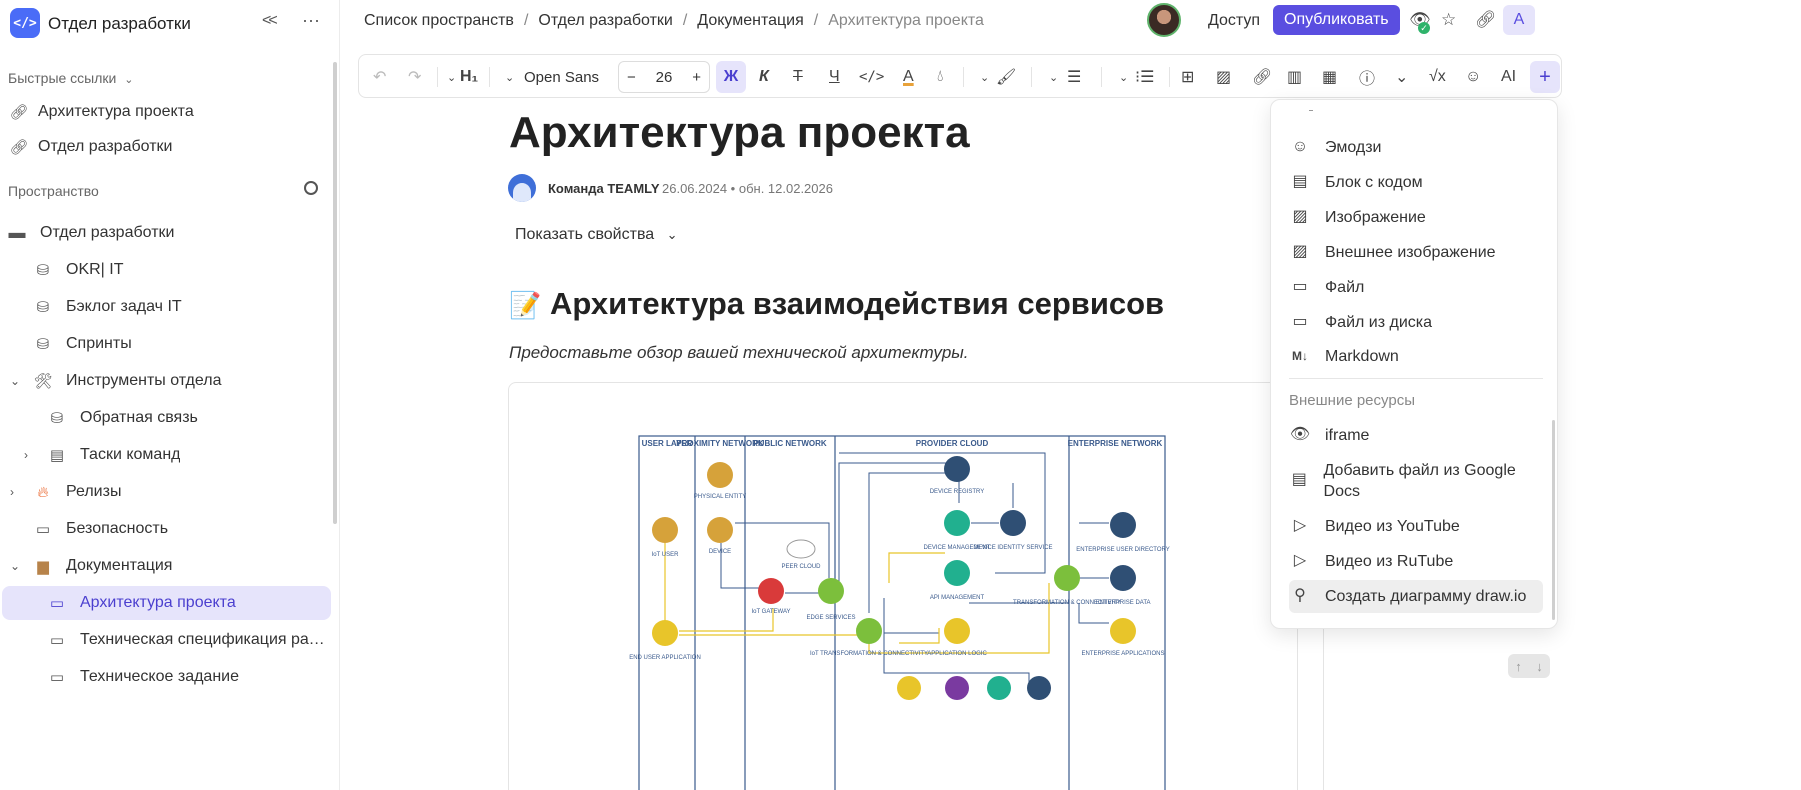 Image resolution: width=1801 pixels, height=790 pixels. I want to click on svg-text:IoT TRANSFORMATION & CONNECTIV: IoT TRANSFORMATION & CONNECTIVITY, so click(869, 654).